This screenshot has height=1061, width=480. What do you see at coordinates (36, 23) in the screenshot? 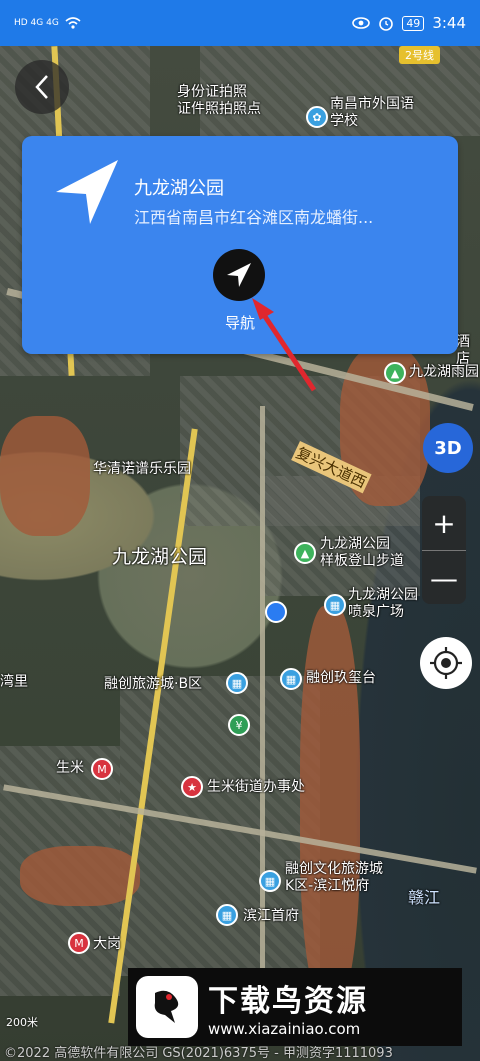
I see `signal-text: HD 4G 4G` at bounding box center [36, 23].